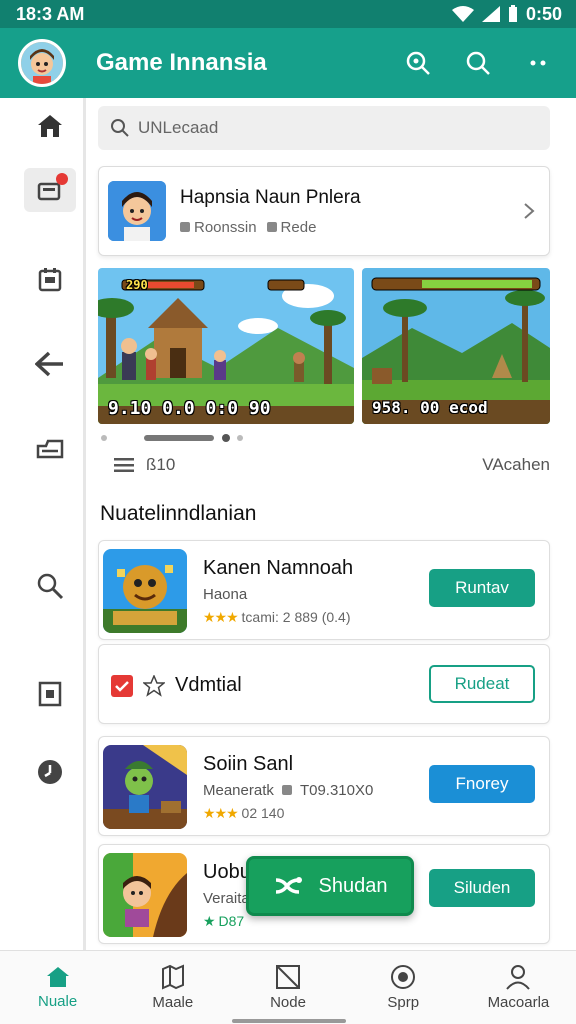  What do you see at coordinates (518, 977) in the screenshot?
I see `profile-icon` at bounding box center [518, 977].